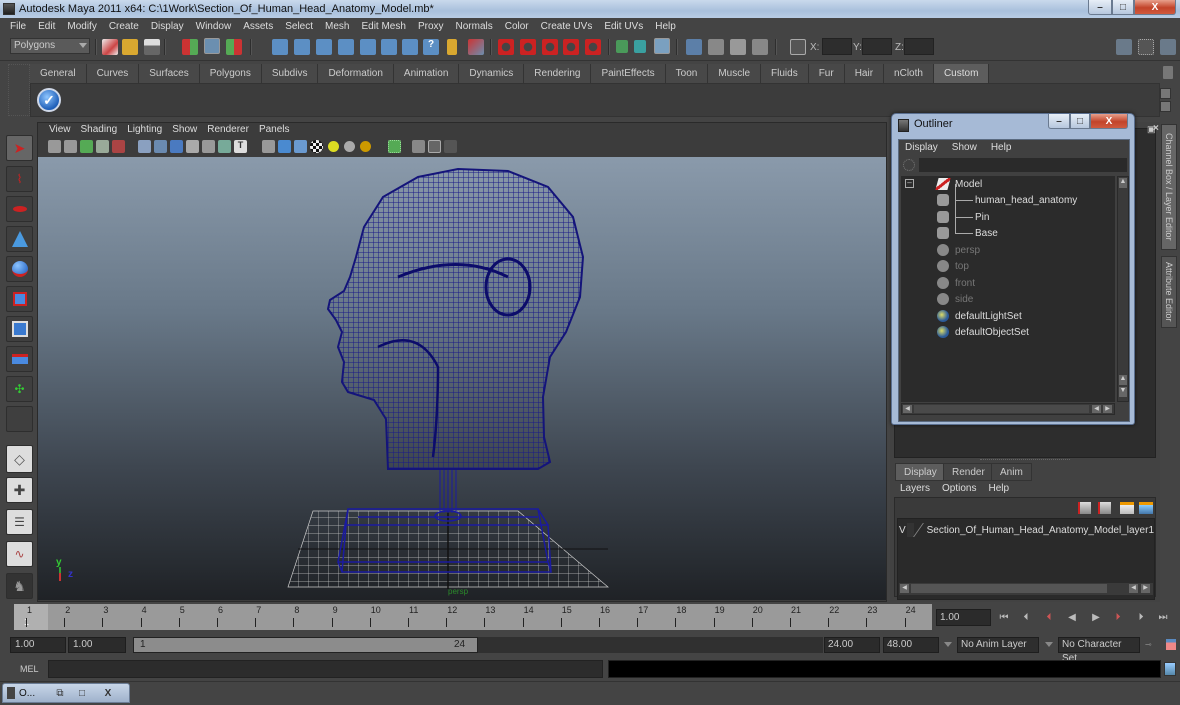 The image size is (1180, 705). Describe the element at coordinates (46, 26) in the screenshot. I see `menu-edit: Edit` at that location.